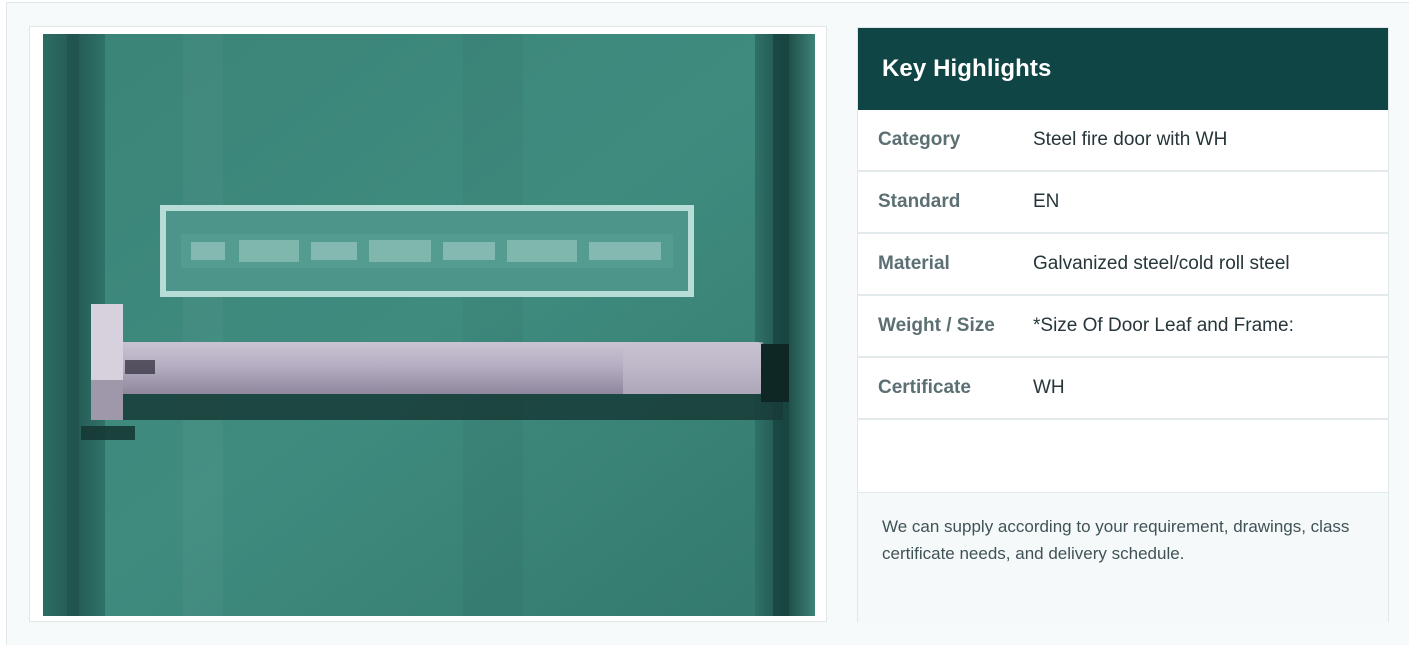 The image size is (1410, 645). What do you see at coordinates (936, 325) in the screenshot?
I see `spec-label: Weight / Size` at bounding box center [936, 325].